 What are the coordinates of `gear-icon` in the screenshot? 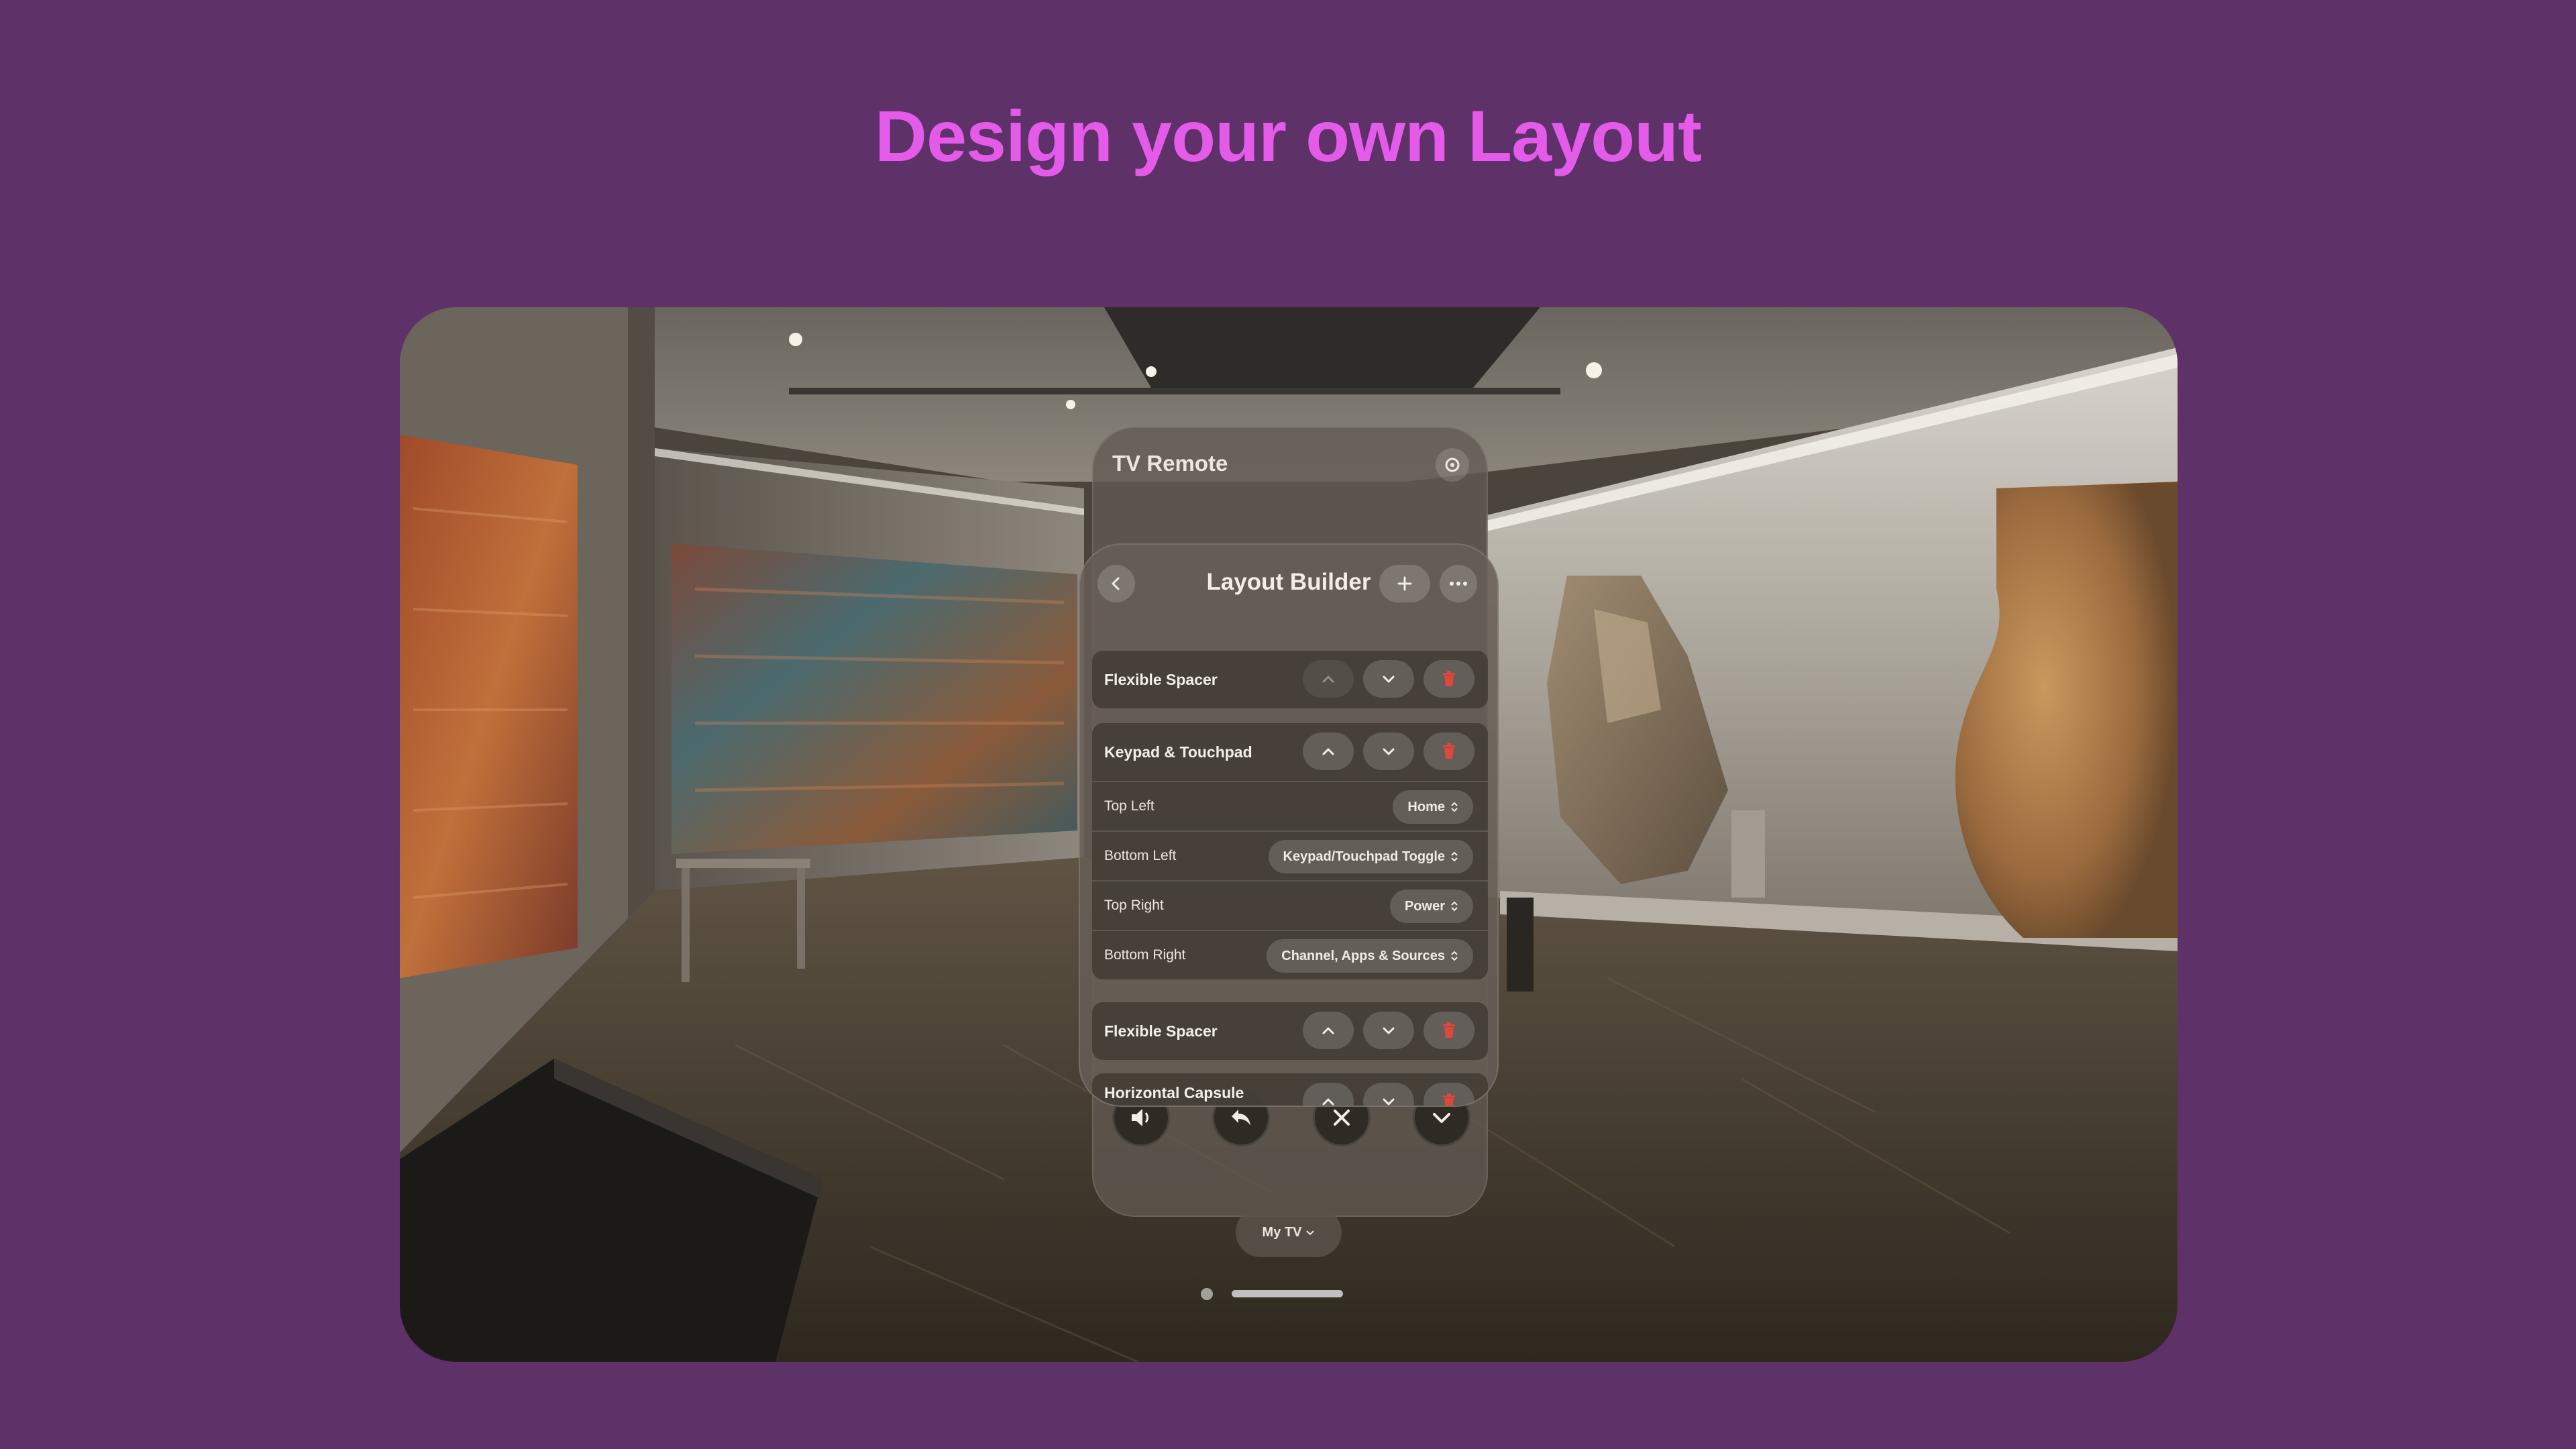 It's located at (1452, 465).